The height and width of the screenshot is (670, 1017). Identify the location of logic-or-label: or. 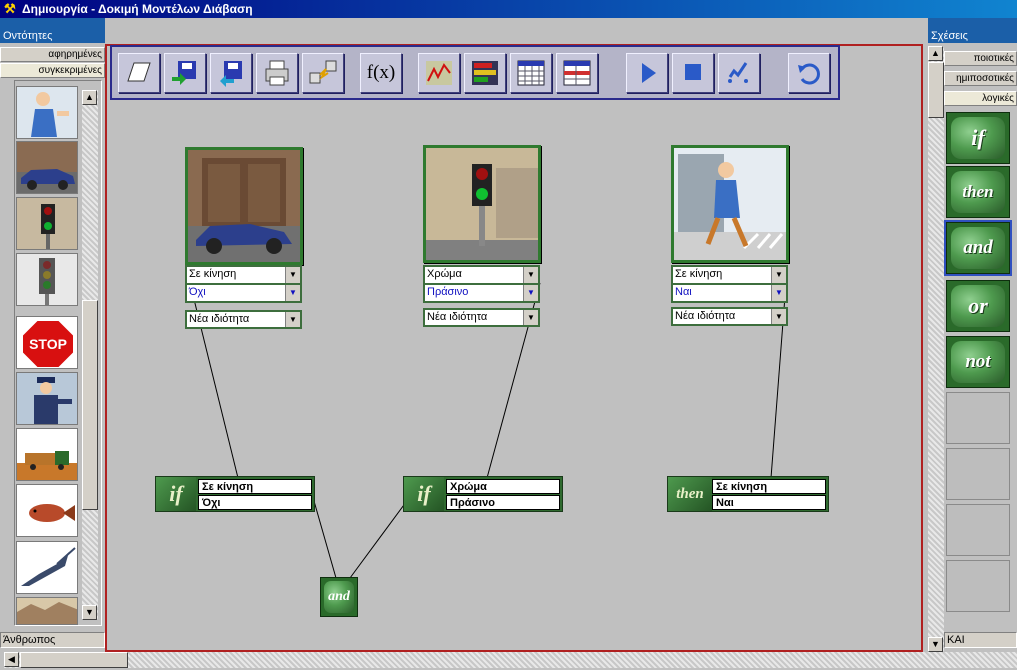
(978, 306).